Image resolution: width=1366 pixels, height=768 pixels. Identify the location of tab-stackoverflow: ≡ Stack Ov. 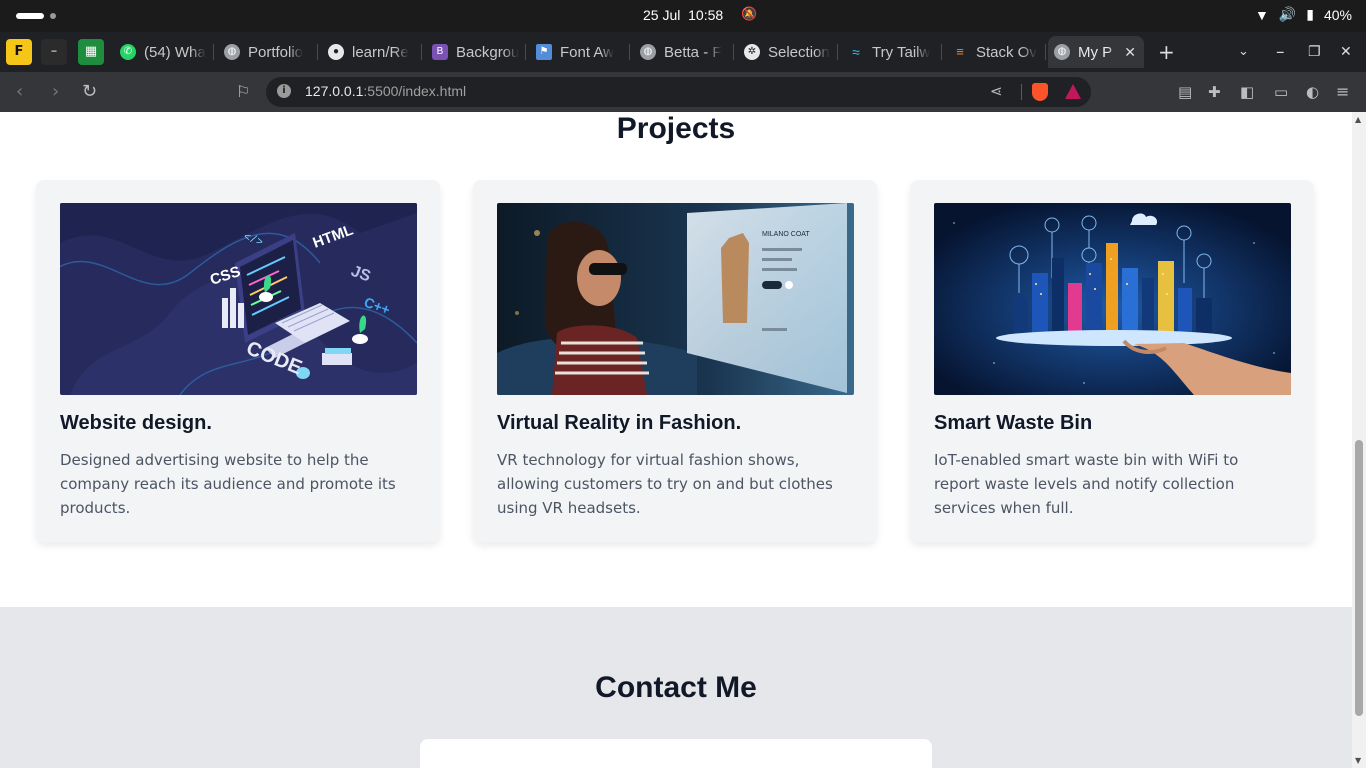
(996, 52).